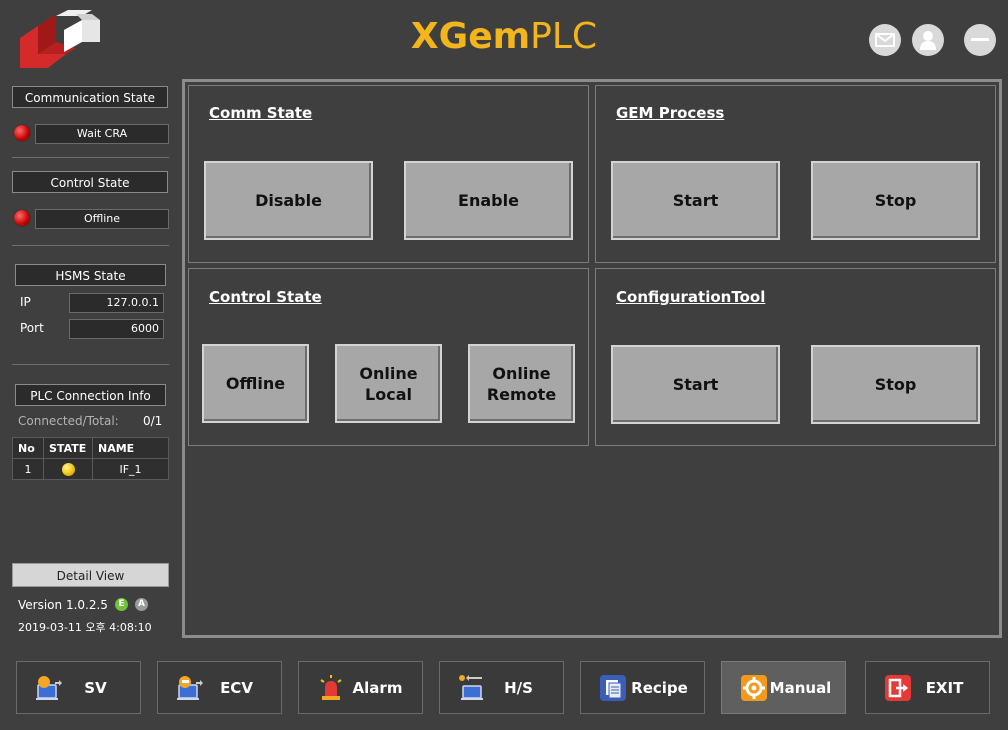 The image size is (1008, 730). What do you see at coordinates (670, 113) in the screenshot?
I see `gem-process-title: GEM Process` at bounding box center [670, 113].